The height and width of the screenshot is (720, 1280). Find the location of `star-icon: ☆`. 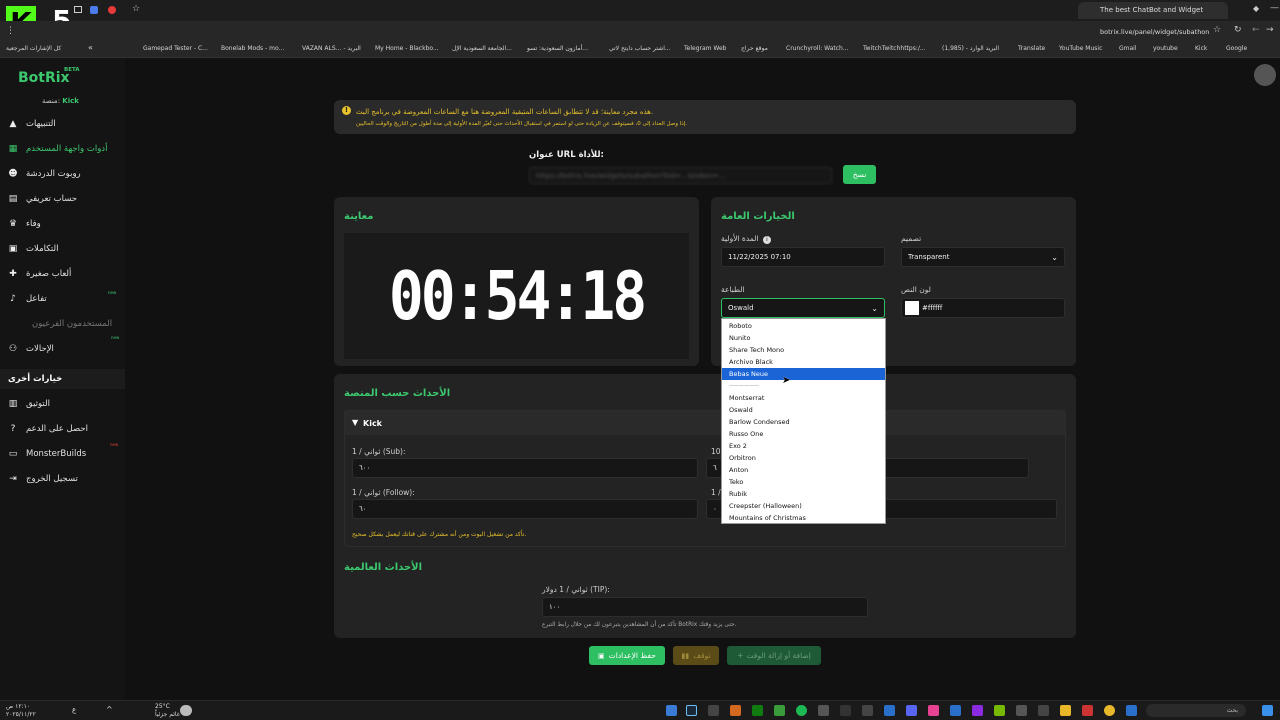

star-icon: ☆ is located at coordinates (136, 9).